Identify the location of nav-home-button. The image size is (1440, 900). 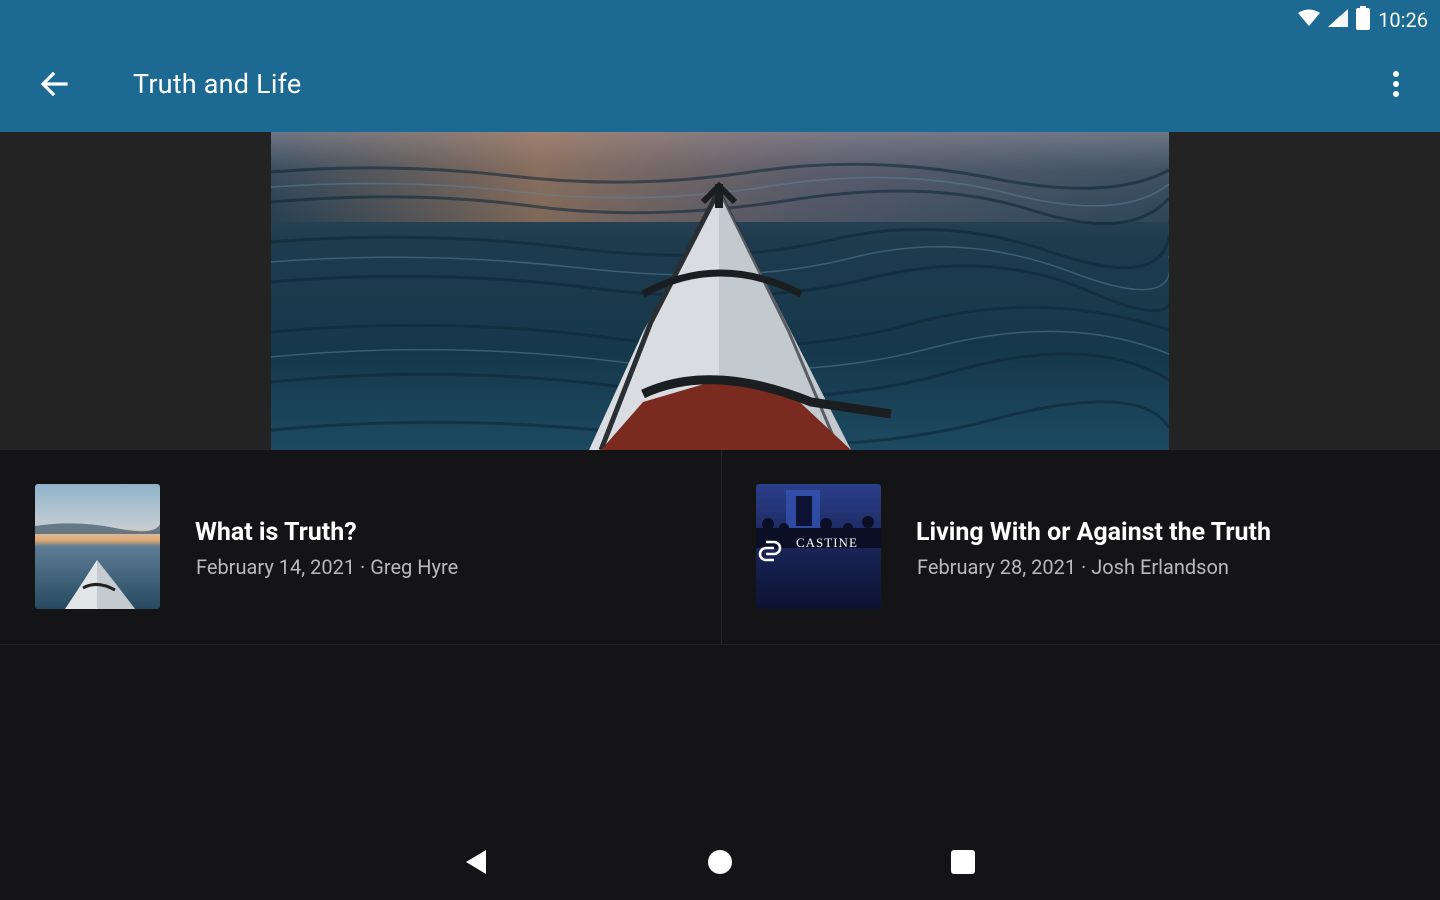
(720, 864).